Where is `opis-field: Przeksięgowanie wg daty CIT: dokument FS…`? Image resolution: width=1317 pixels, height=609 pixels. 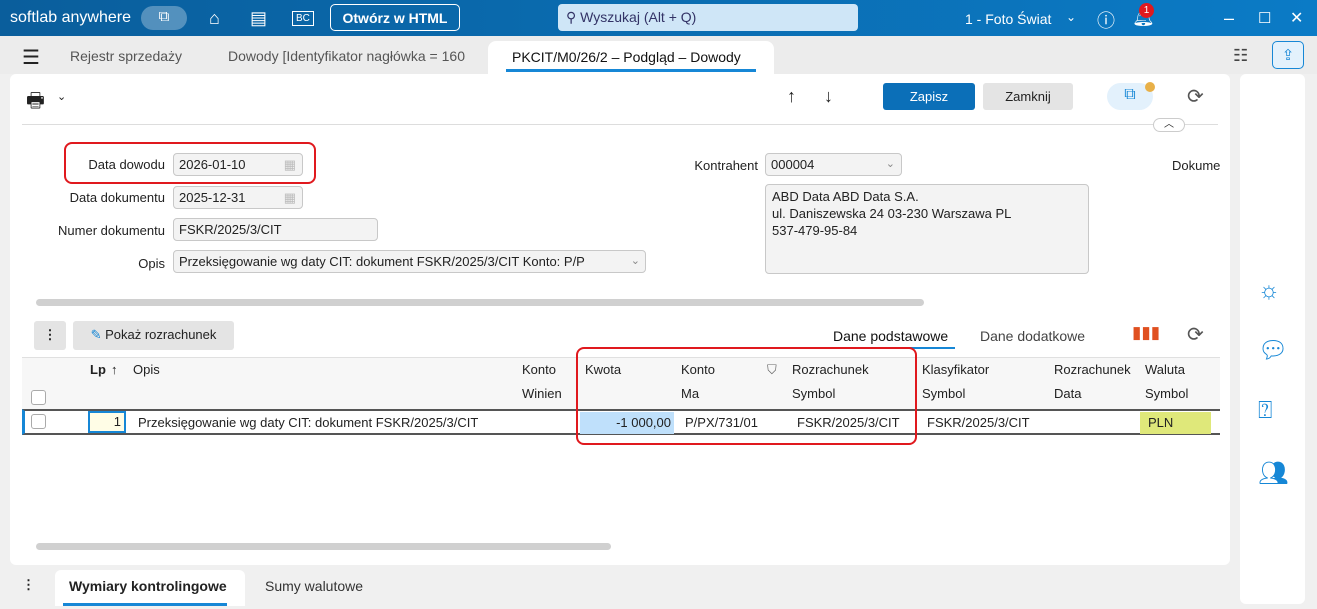 opis-field: Przeksięgowanie wg daty CIT: dokument FS… is located at coordinates (409, 261).